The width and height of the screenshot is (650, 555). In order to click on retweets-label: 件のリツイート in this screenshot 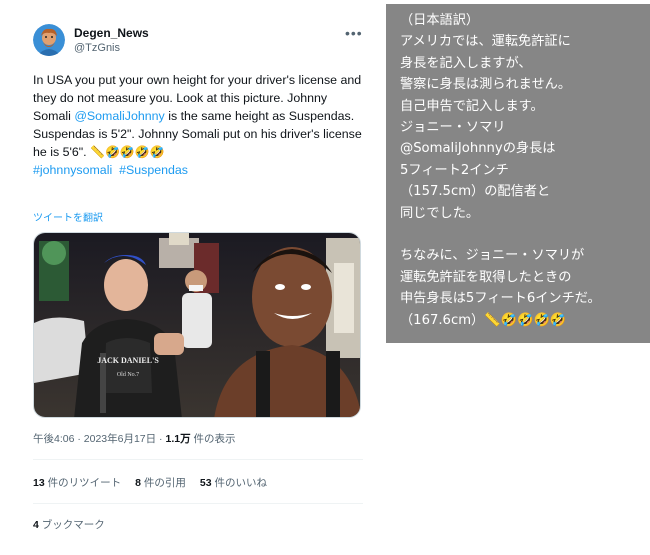, I will do `click(83, 483)`.